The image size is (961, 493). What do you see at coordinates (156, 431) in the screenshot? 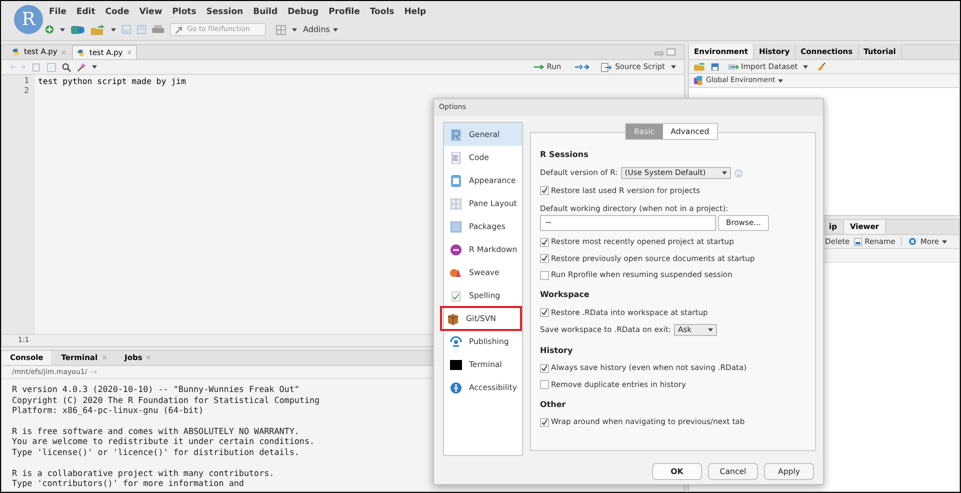
I see `console-line: R is free software and comes with ABSOLUTELY NO WARRANTY.` at bounding box center [156, 431].